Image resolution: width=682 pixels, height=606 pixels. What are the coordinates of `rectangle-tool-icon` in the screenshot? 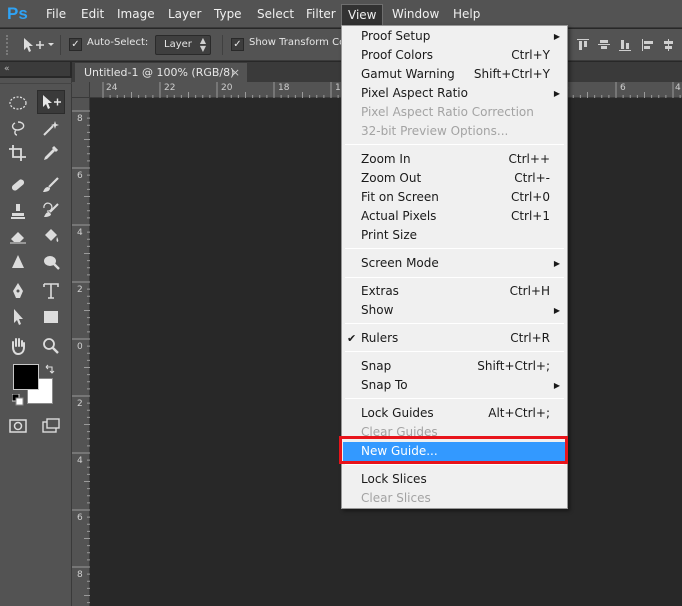 It's located at (51, 317).